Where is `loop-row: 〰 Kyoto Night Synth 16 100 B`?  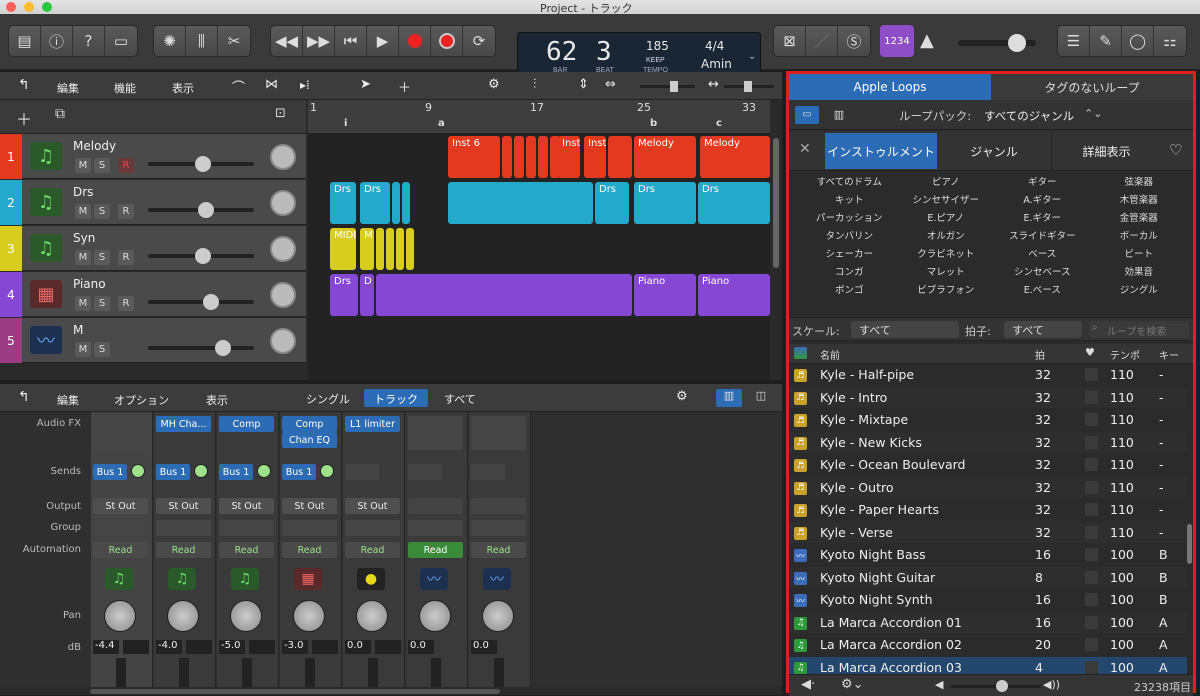
loop-row: 〰 Kyoto Night Synth 16 100 B is located at coordinates (991, 600).